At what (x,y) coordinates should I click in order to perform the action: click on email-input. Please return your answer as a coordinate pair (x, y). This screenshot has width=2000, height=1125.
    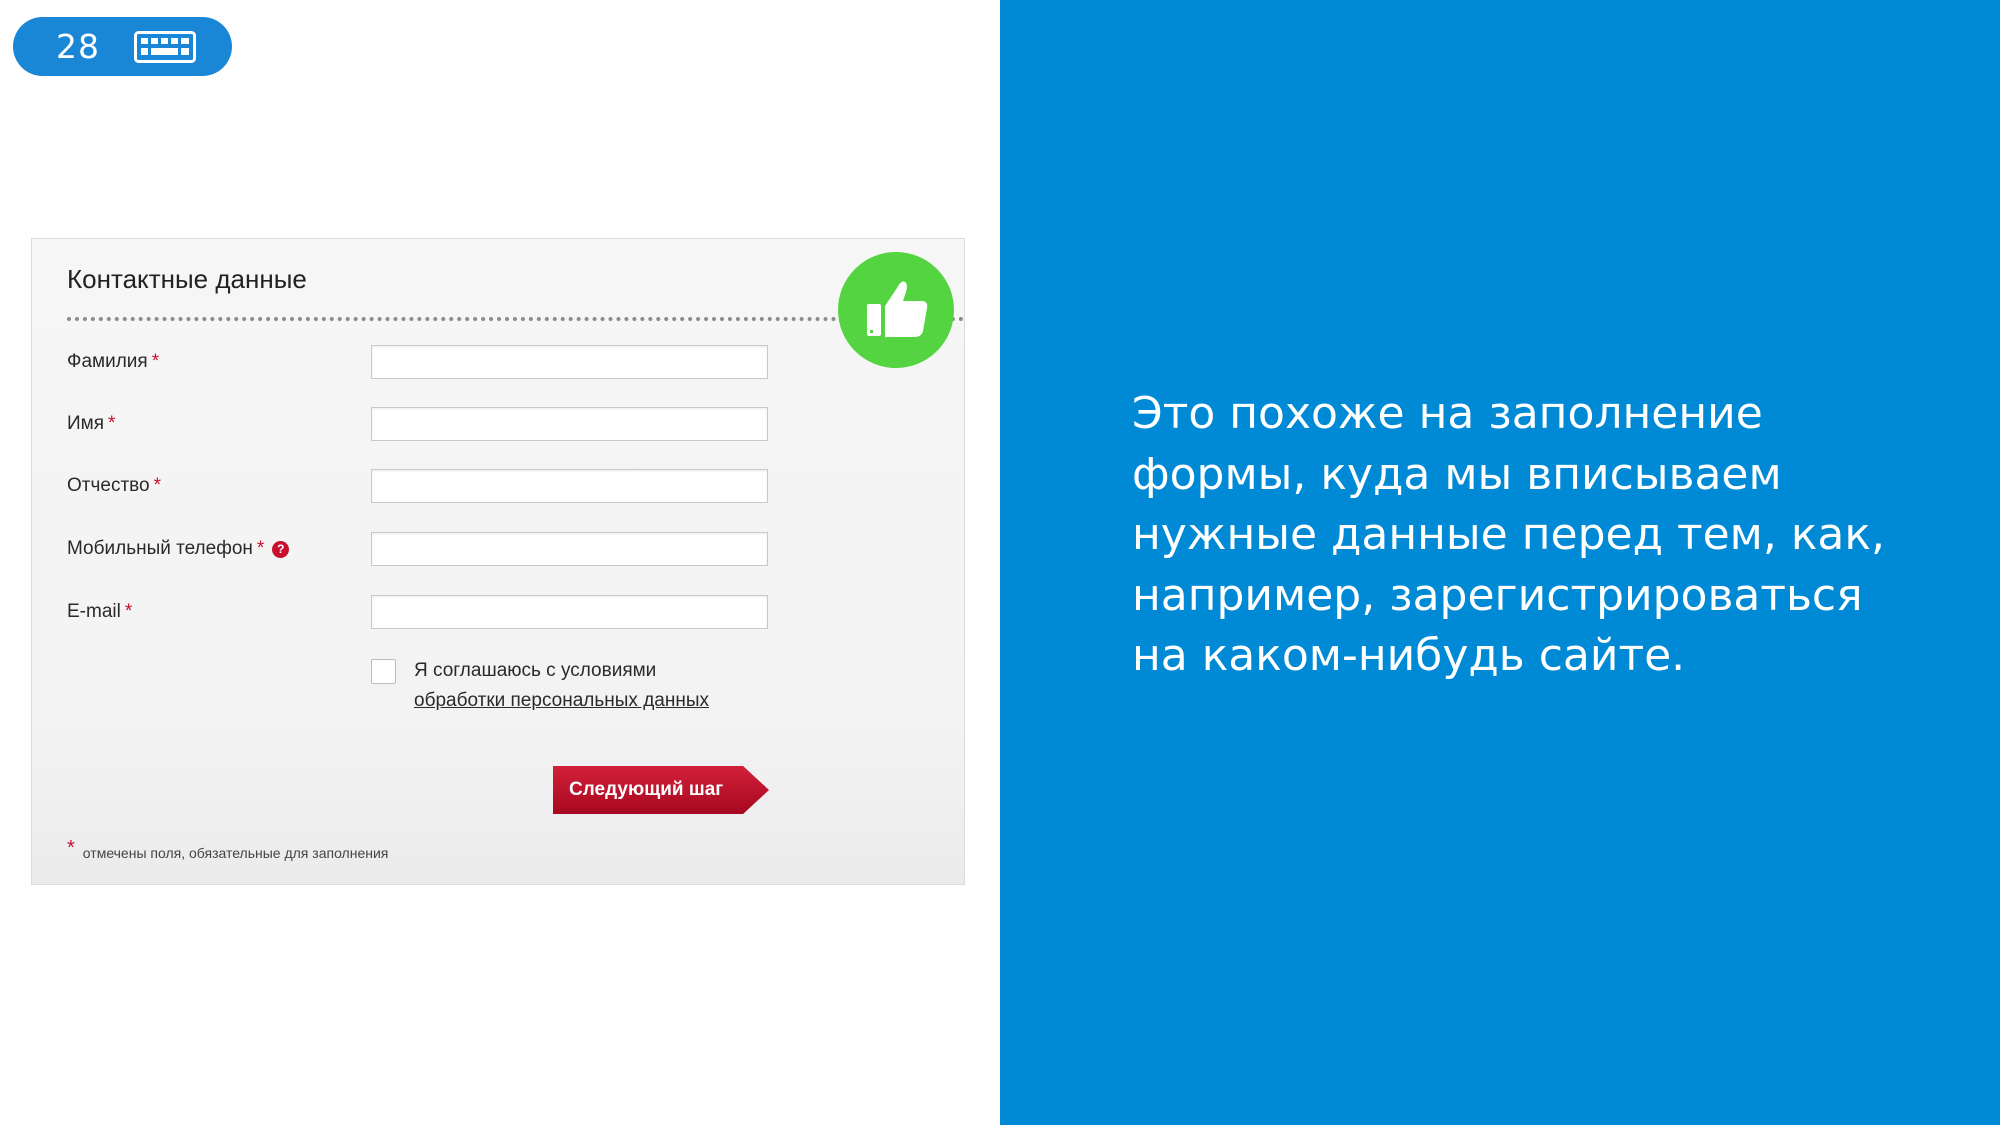
    Looking at the image, I should click on (569, 612).